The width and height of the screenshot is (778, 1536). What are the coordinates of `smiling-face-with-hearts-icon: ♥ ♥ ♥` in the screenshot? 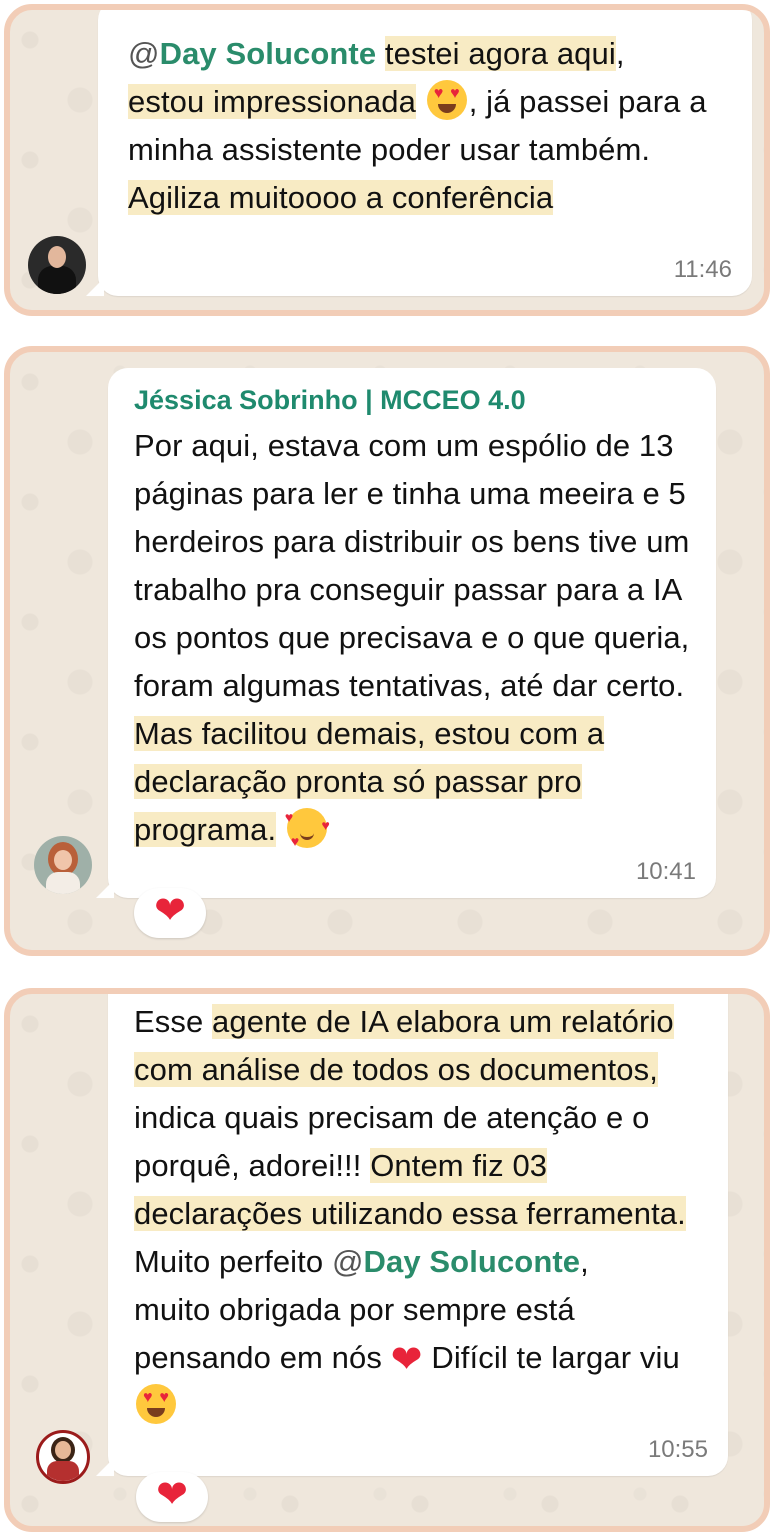 It's located at (307, 828).